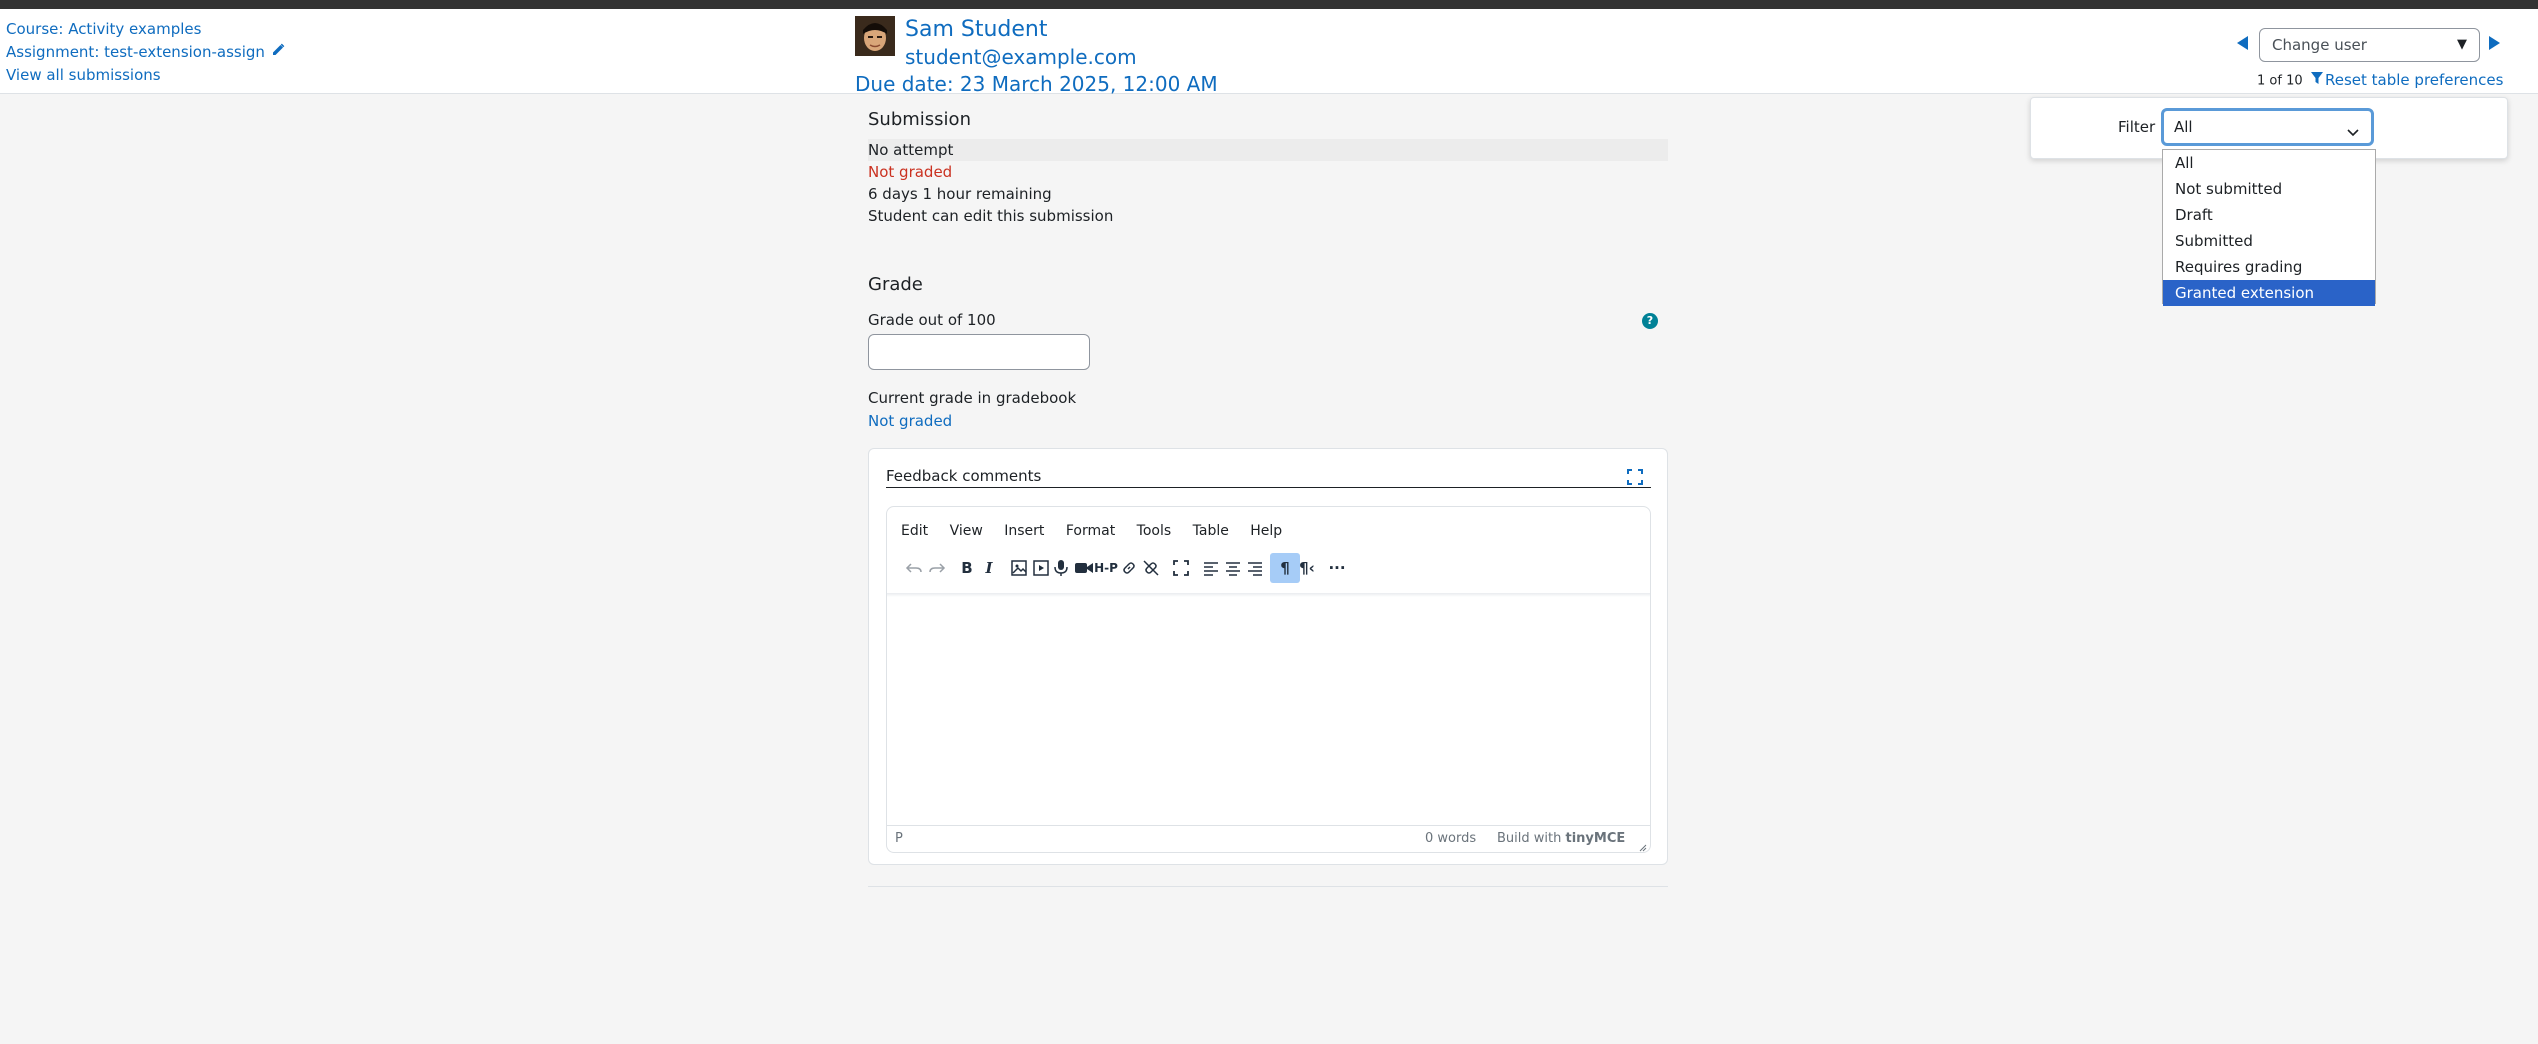 Image resolution: width=2538 pixels, height=1044 pixels. Describe the element at coordinates (991, 216) in the screenshot. I see `edit-status: Student can edit this submission` at that location.